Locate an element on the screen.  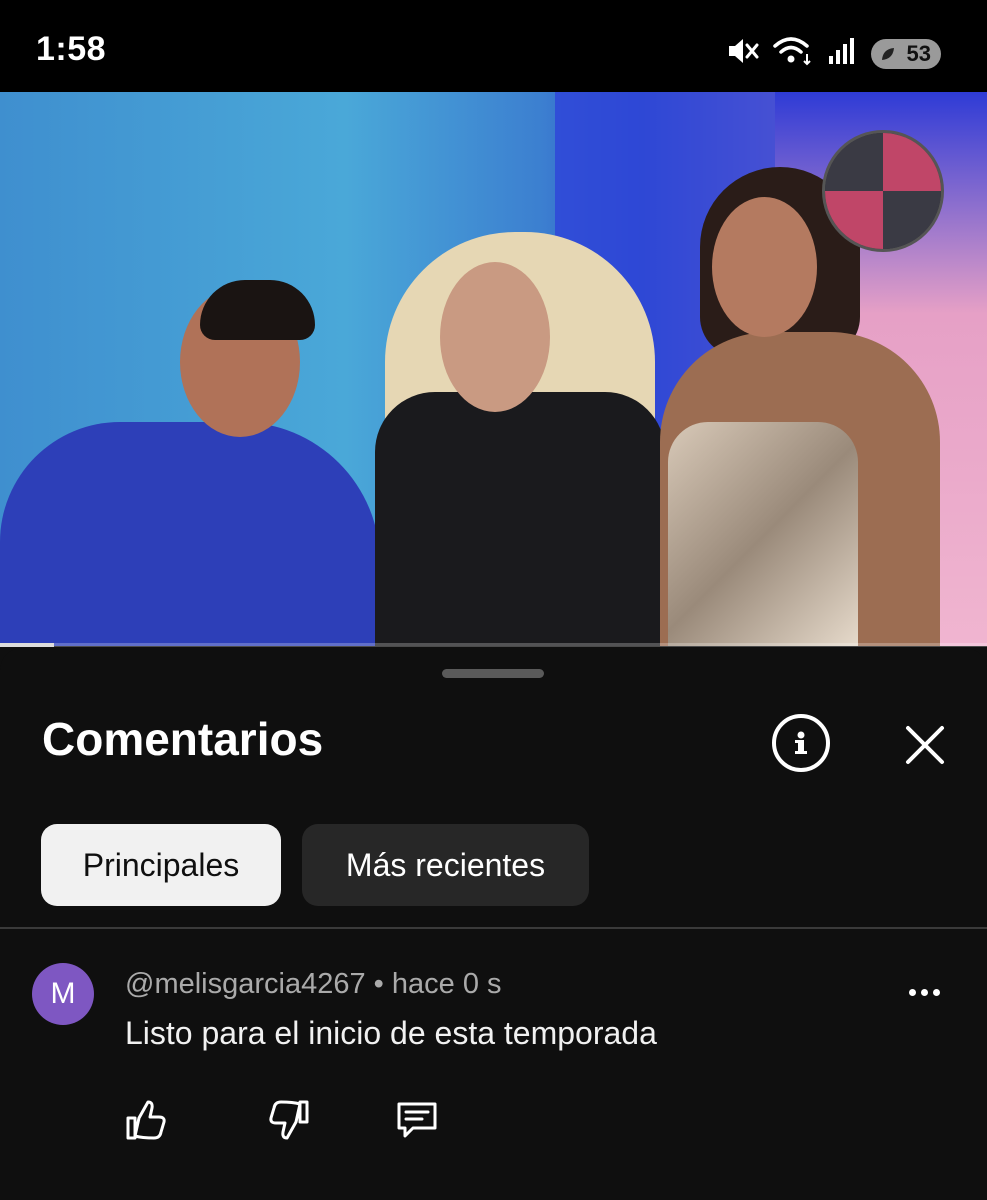
close-button is located at coordinates (925, 745).